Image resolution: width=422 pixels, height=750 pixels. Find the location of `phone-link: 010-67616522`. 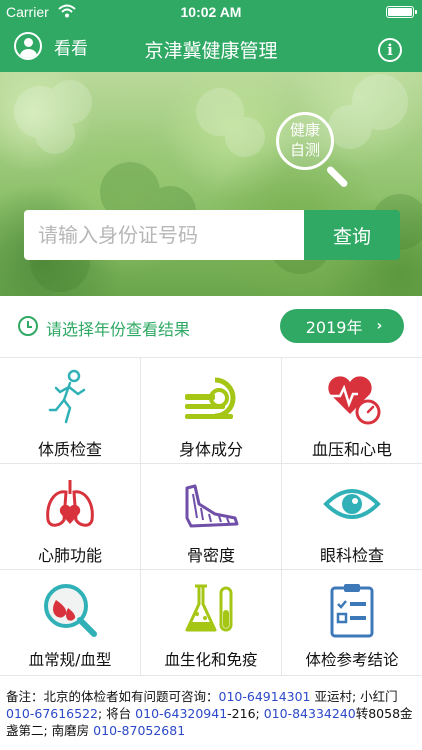

phone-link: 010-67616522 is located at coordinates (52, 713).